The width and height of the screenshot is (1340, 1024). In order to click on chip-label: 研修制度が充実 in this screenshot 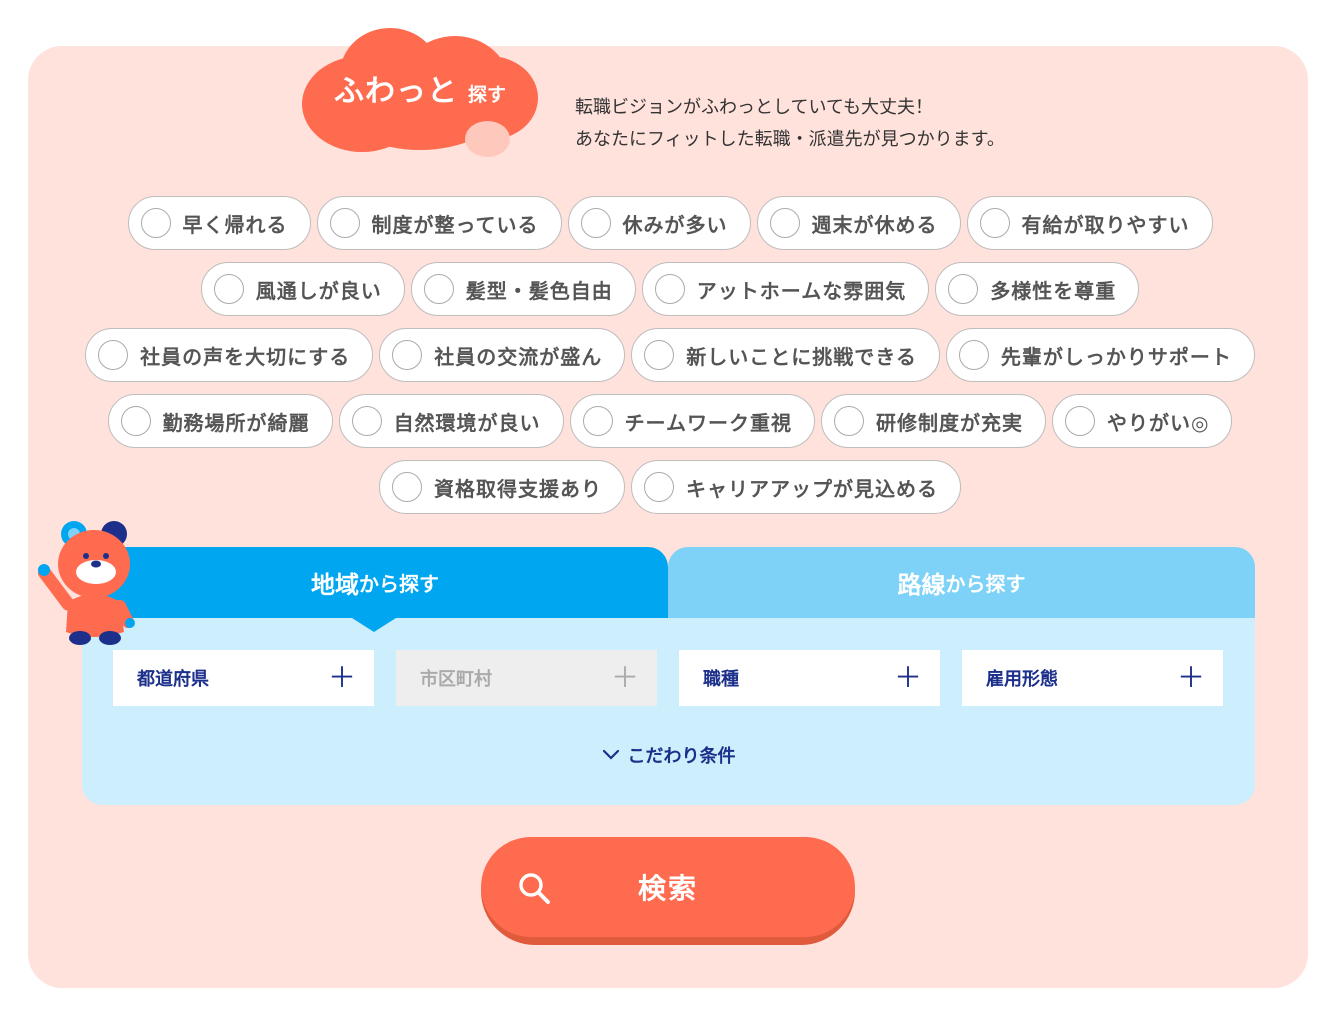, I will do `click(949, 422)`.